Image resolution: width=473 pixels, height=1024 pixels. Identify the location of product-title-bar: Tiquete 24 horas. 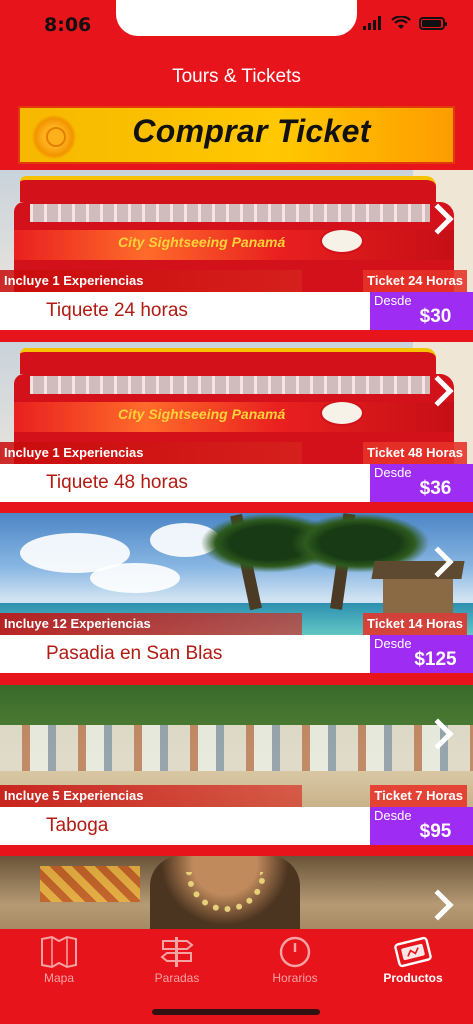
(185, 311).